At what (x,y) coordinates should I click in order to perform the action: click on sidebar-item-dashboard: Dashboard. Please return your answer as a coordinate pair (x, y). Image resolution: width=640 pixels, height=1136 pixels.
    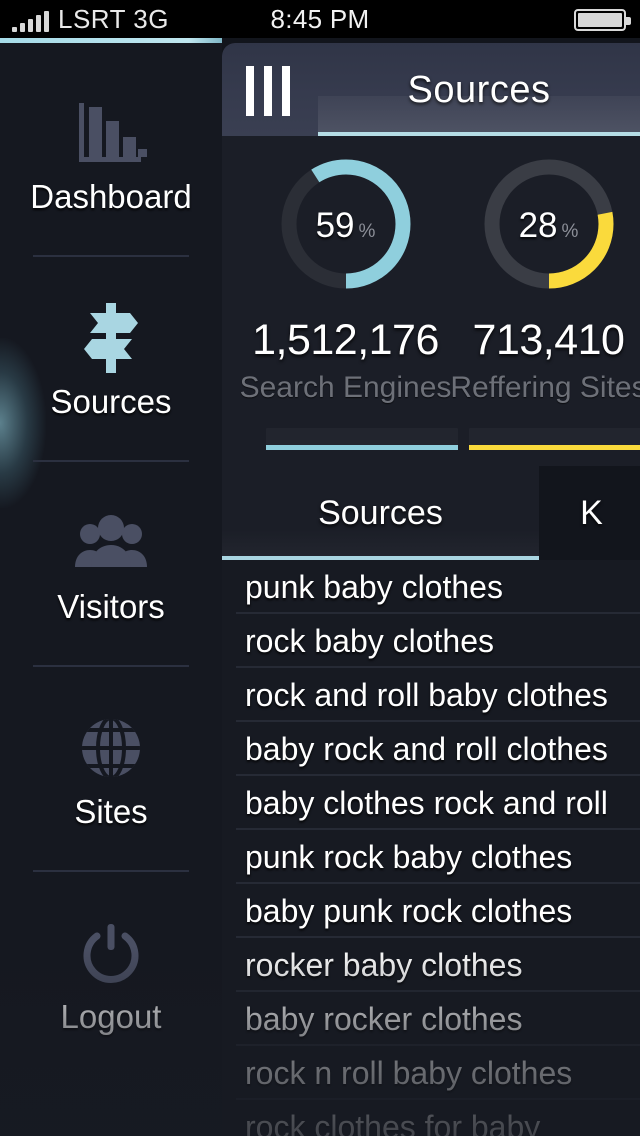
    Looking at the image, I should click on (111, 154).